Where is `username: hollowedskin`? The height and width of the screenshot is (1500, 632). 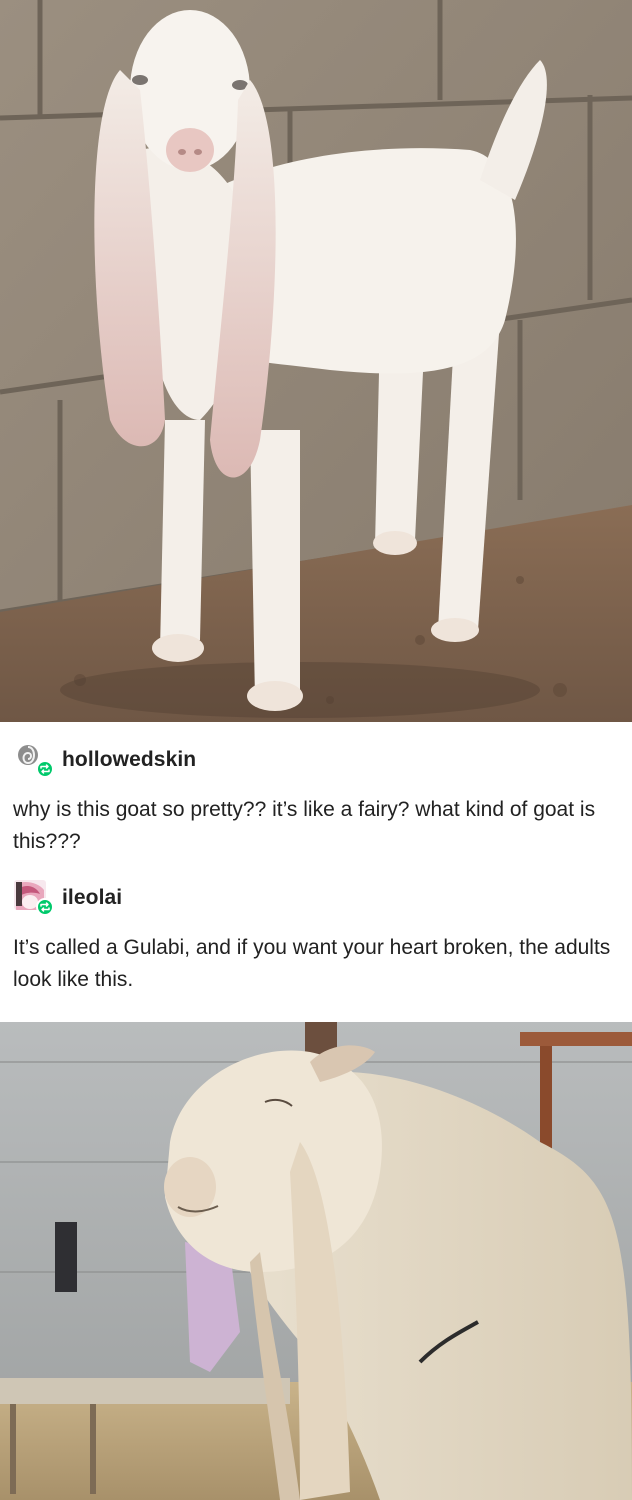 username: hollowedskin is located at coordinates (129, 760).